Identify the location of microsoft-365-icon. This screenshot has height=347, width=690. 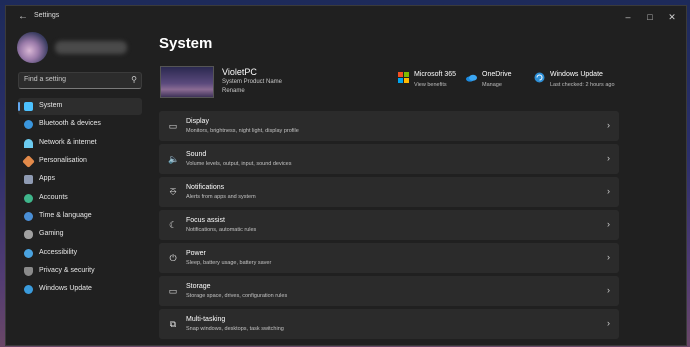
(403, 77).